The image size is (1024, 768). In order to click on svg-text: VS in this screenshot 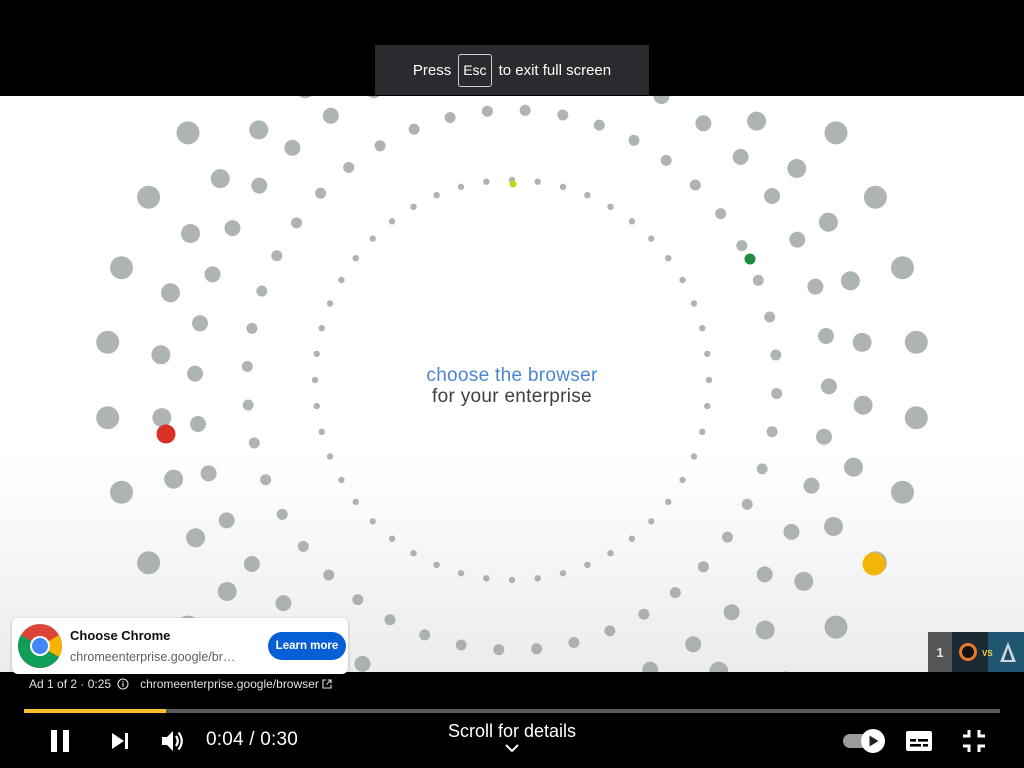, I will do `click(987, 653)`.